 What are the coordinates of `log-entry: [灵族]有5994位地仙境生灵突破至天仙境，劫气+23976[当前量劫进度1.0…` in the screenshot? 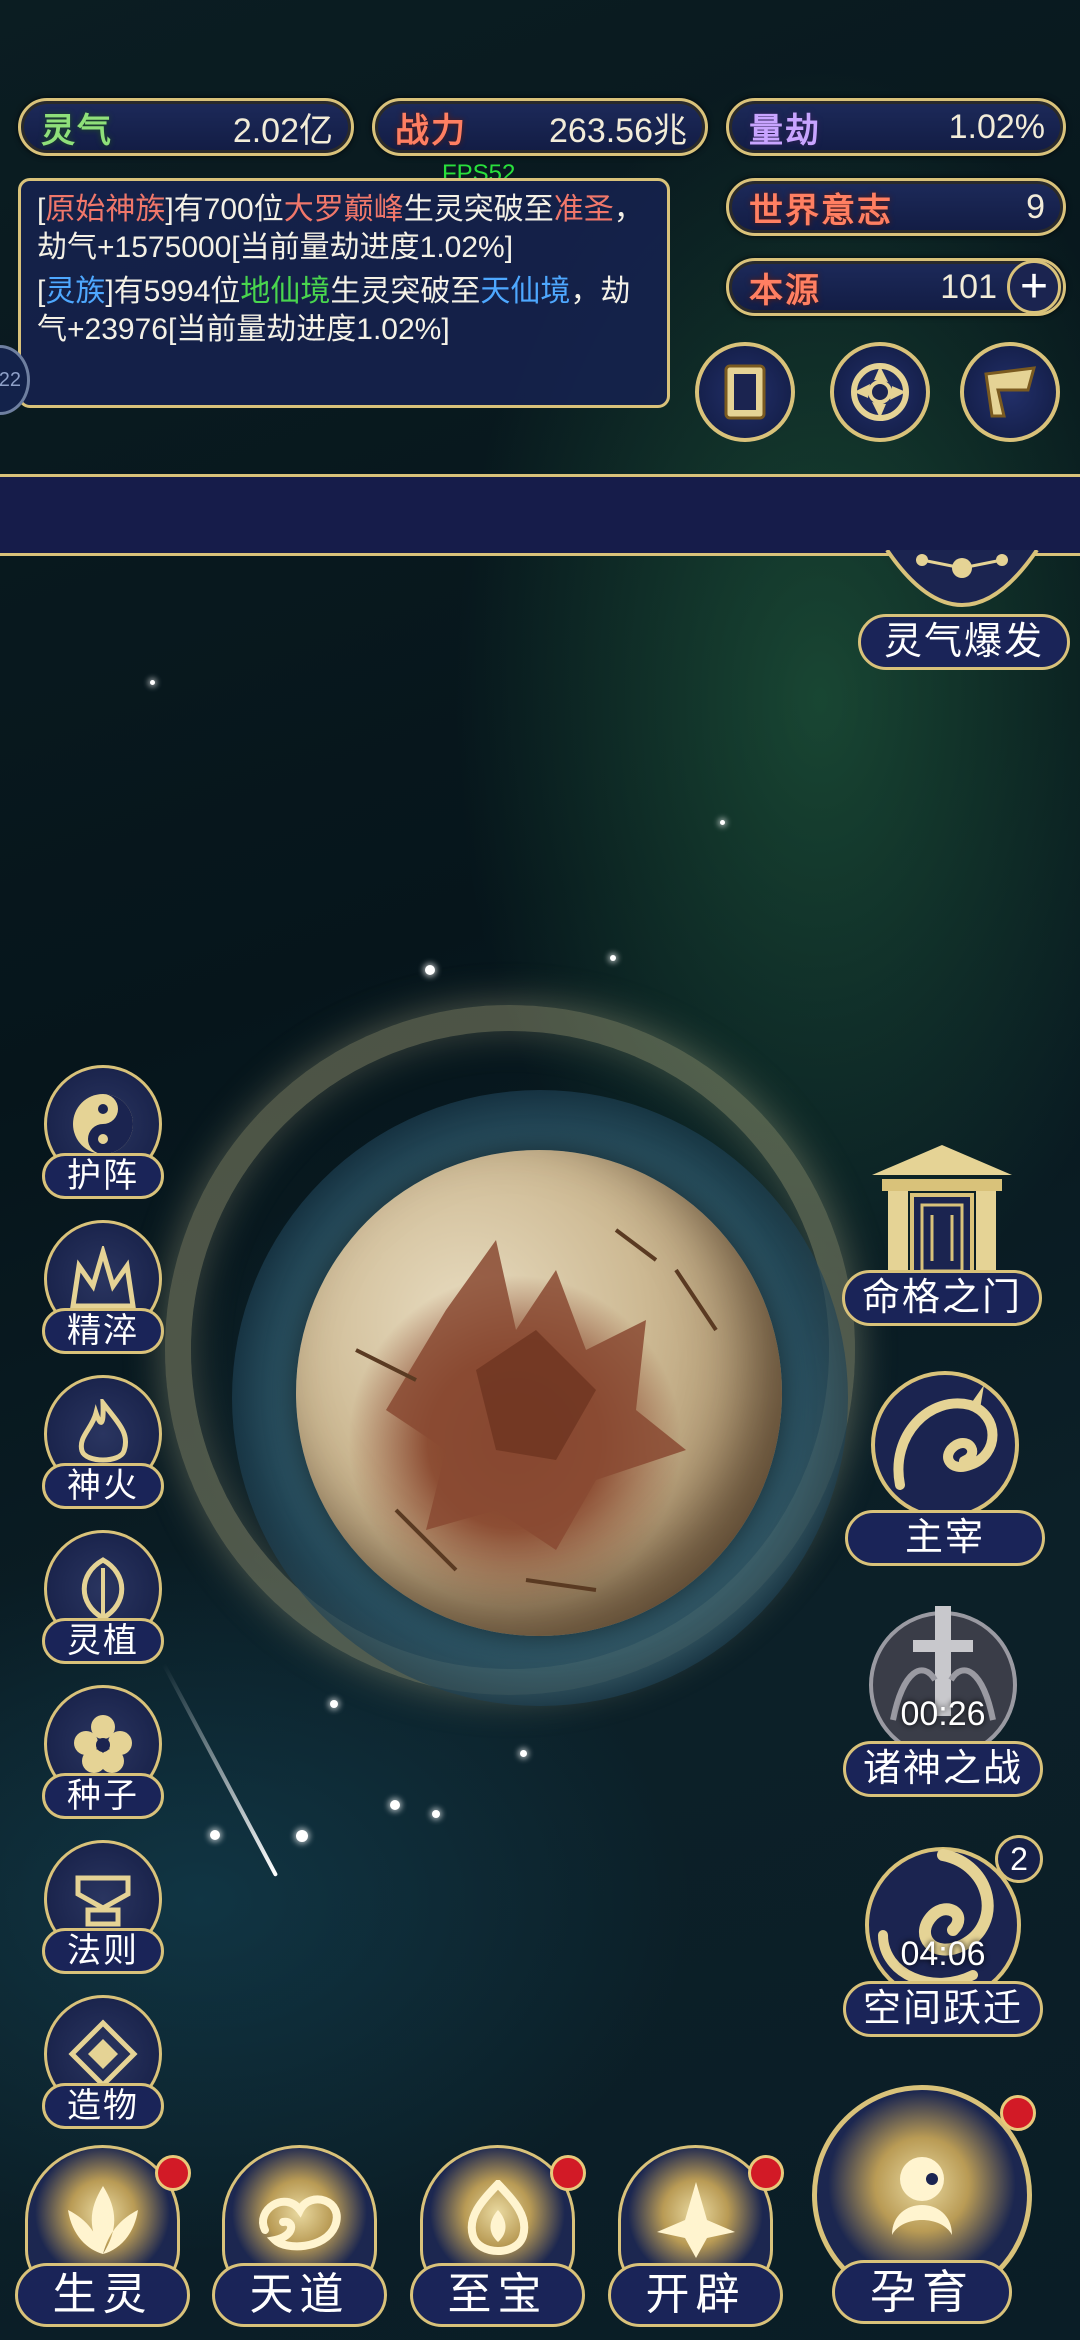 It's located at (344, 311).